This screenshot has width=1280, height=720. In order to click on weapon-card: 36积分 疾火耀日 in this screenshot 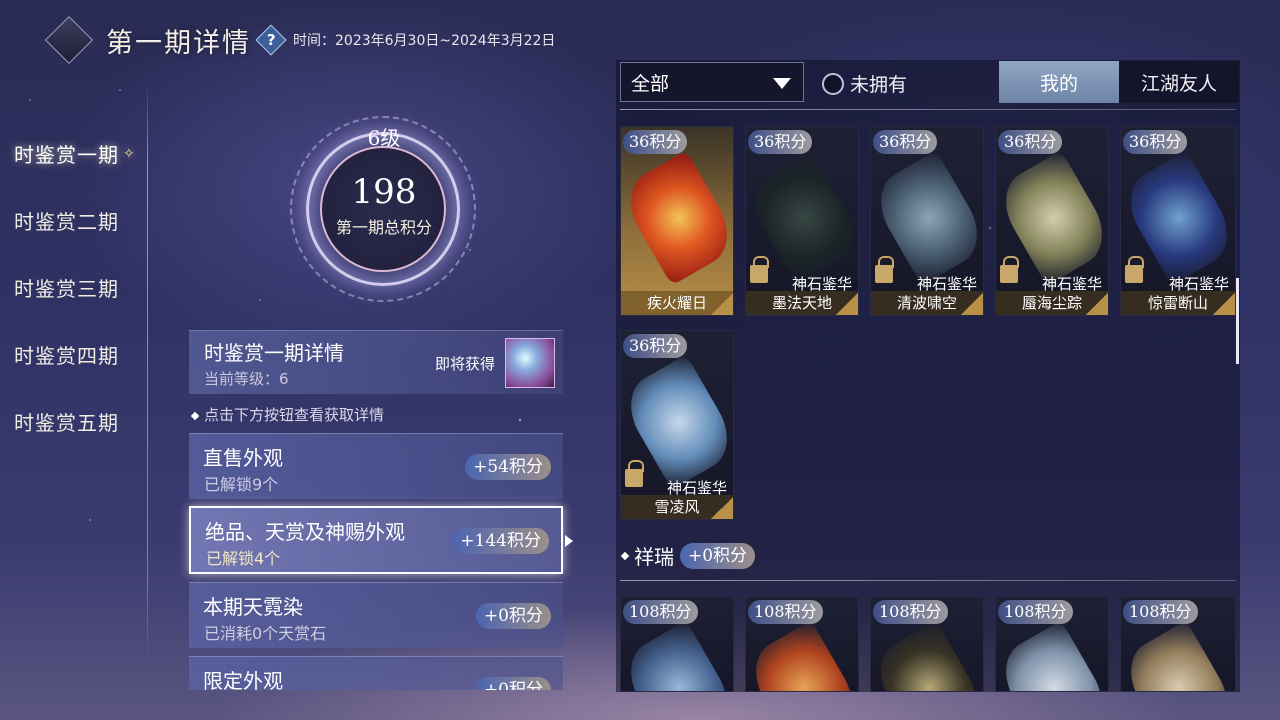, I will do `click(677, 221)`.